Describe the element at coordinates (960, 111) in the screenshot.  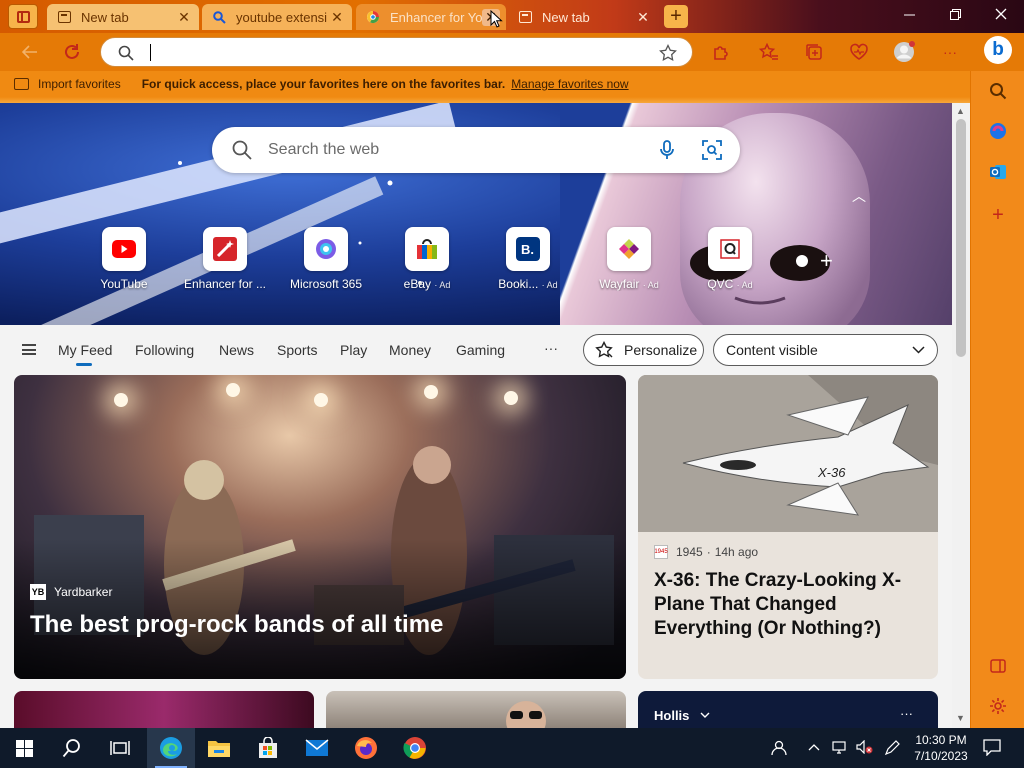
I see `scroll-up-arrow-icon: ▲` at that location.